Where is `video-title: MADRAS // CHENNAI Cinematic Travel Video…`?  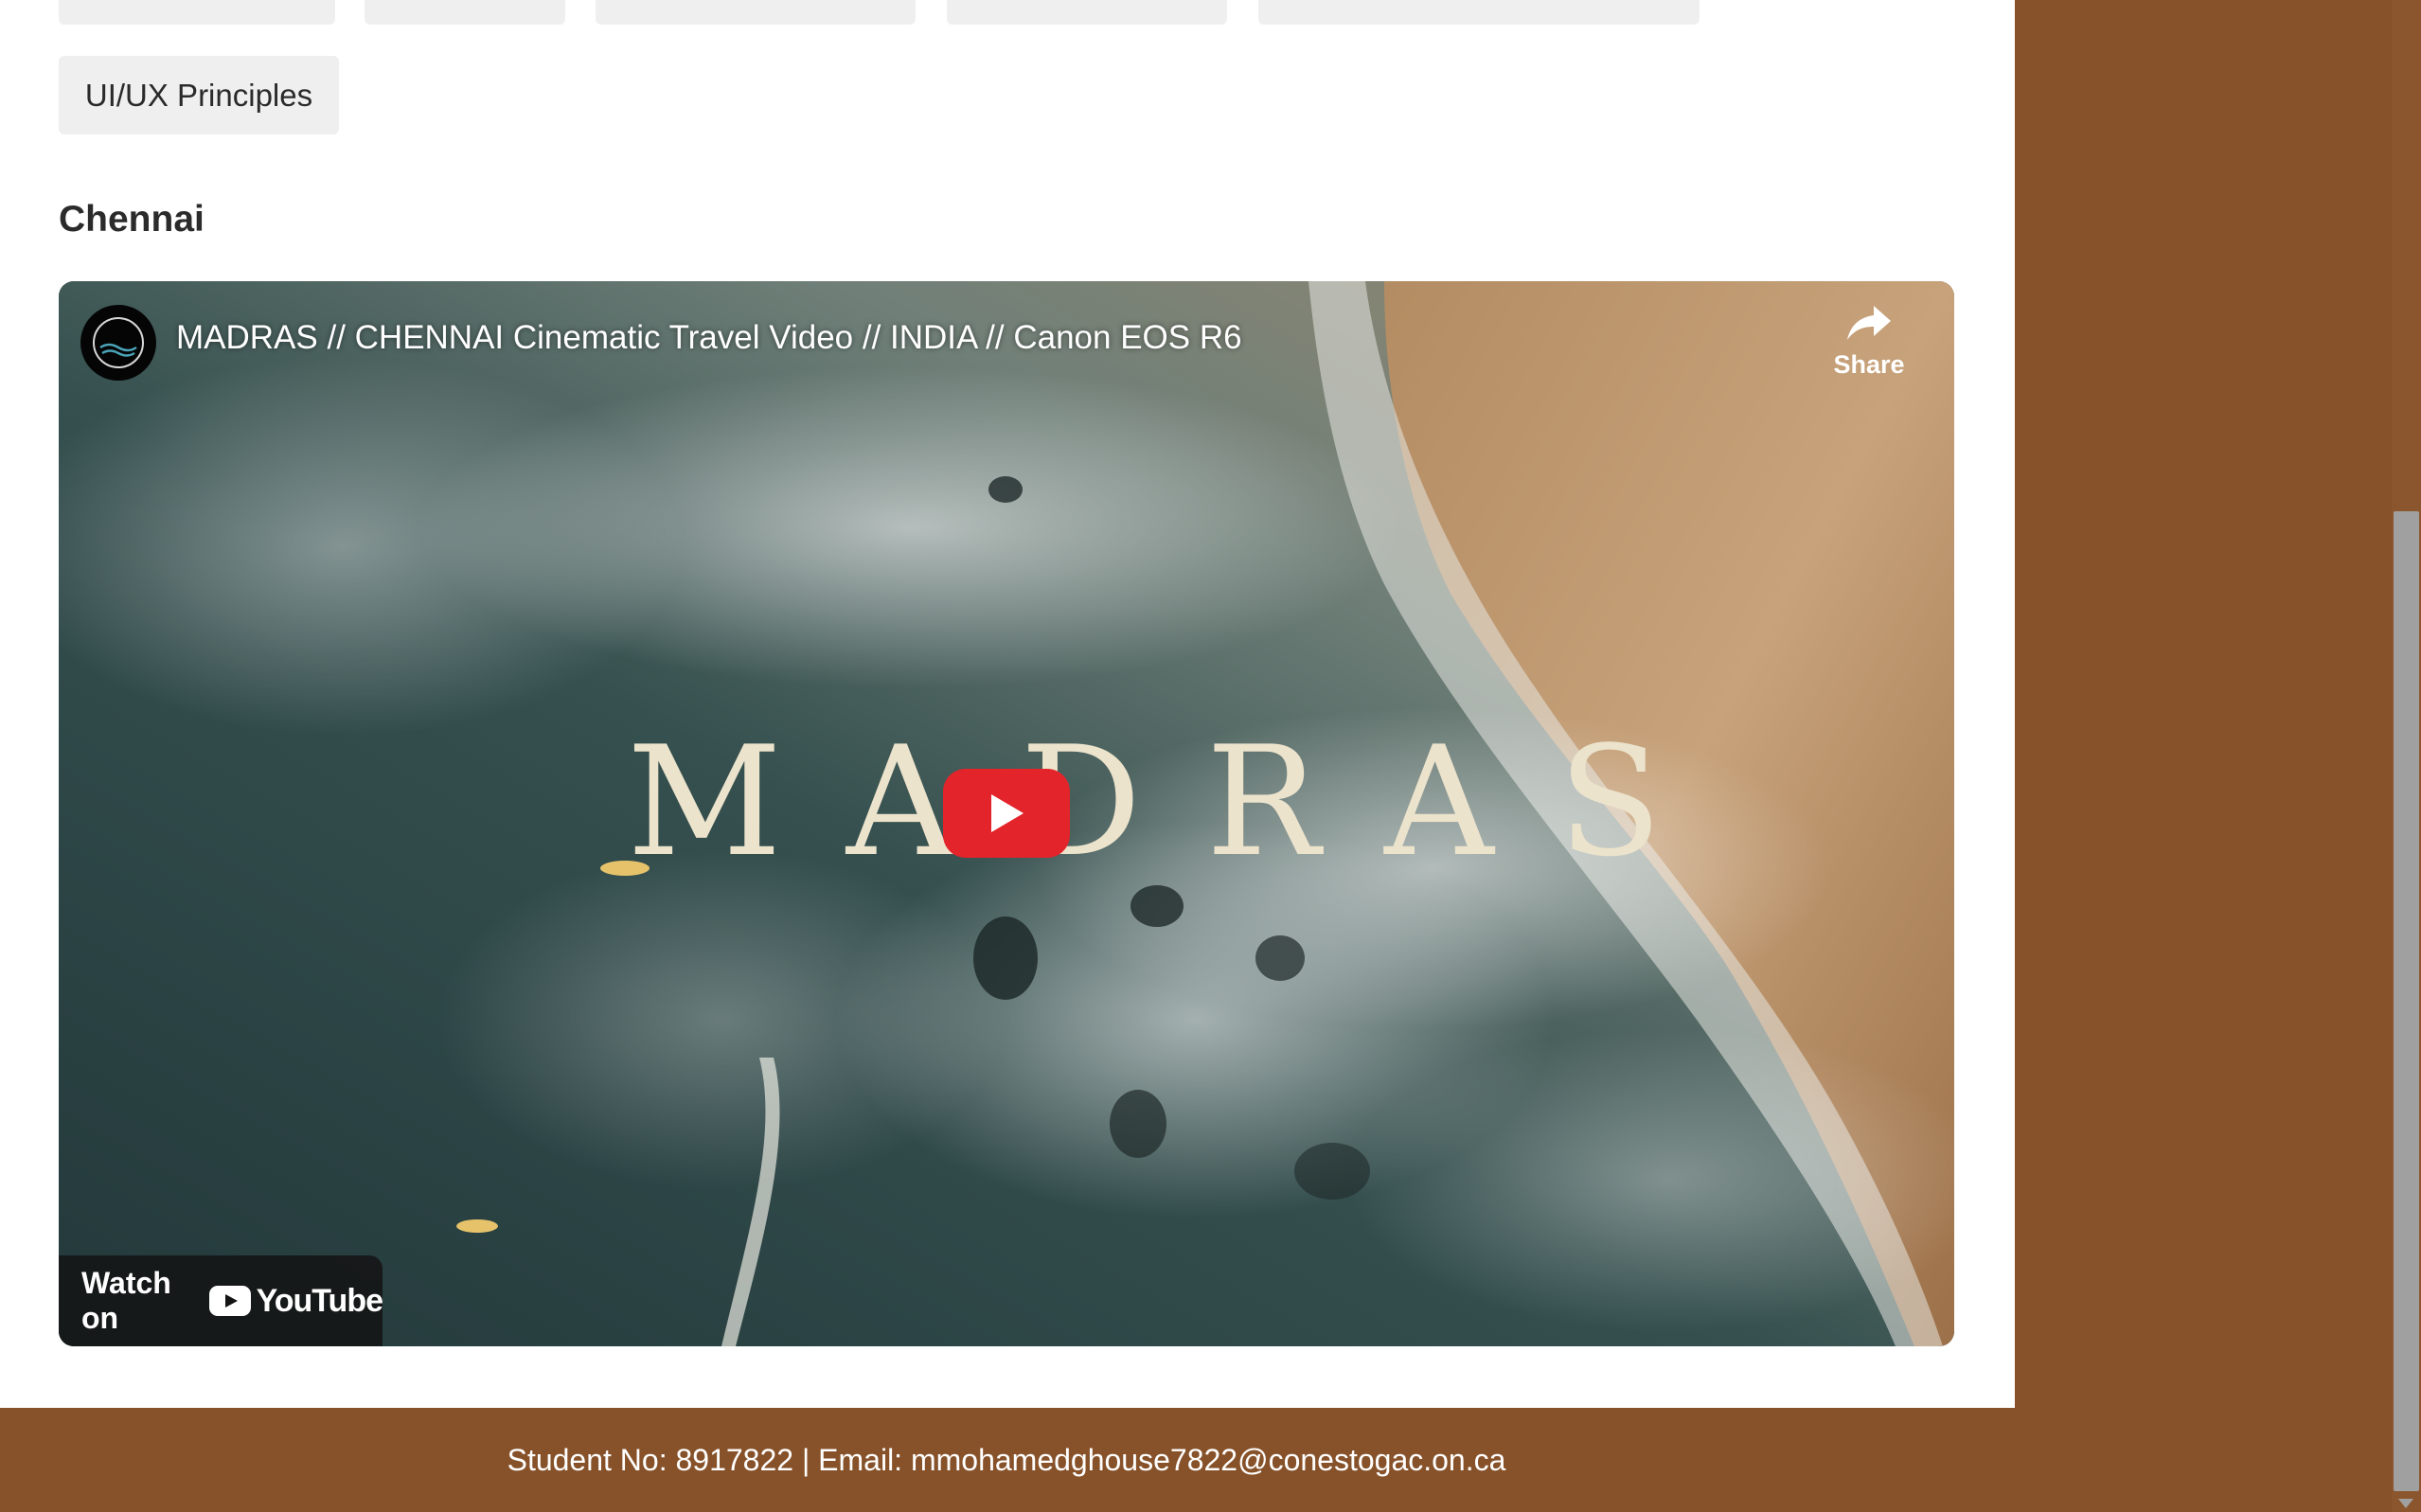 video-title: MADRAS // CHENNAI Cinematic Travel Video… is located at coordinates (709, 338).